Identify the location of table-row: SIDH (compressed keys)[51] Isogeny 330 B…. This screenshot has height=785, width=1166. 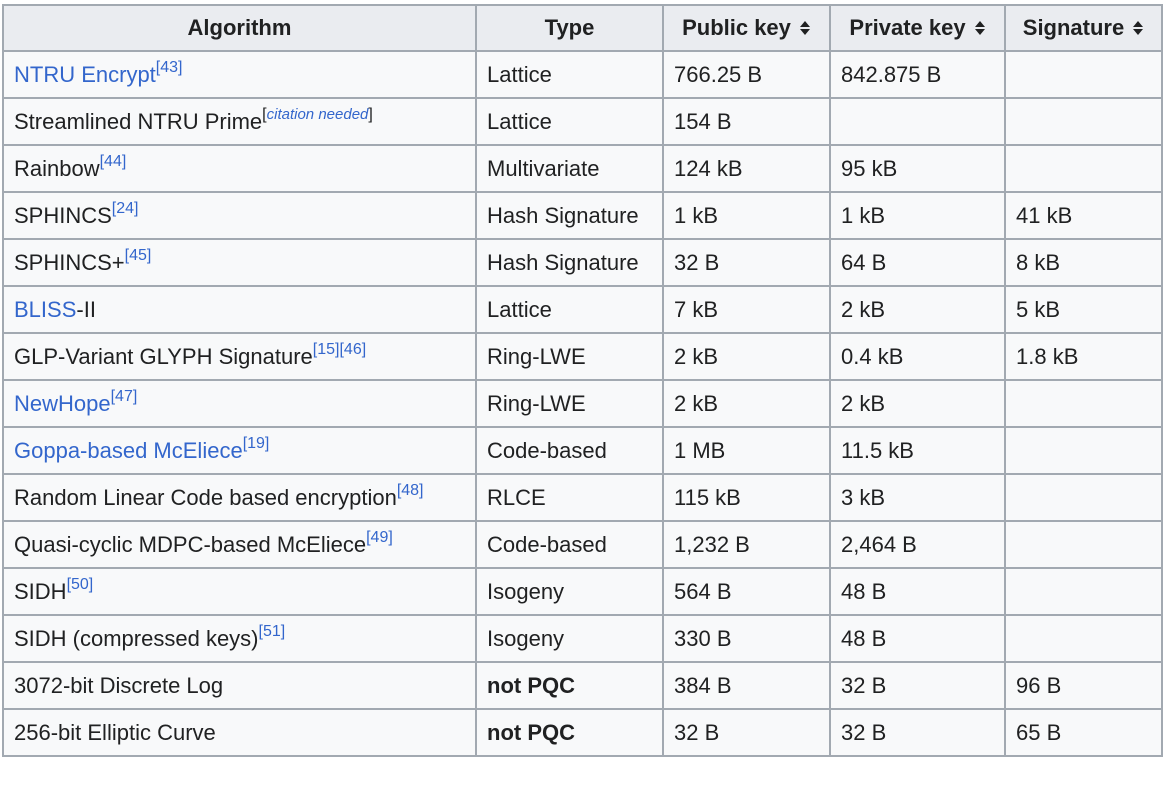
(582, 638).